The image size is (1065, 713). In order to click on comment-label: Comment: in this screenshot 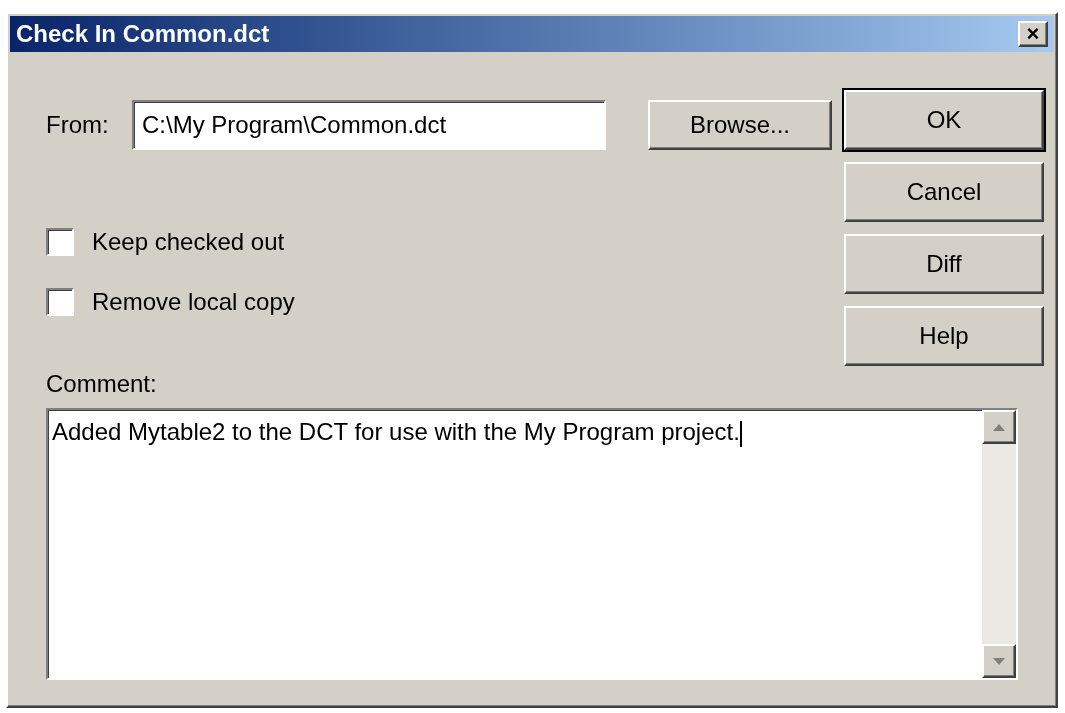, I will do `click(101, 383)`.